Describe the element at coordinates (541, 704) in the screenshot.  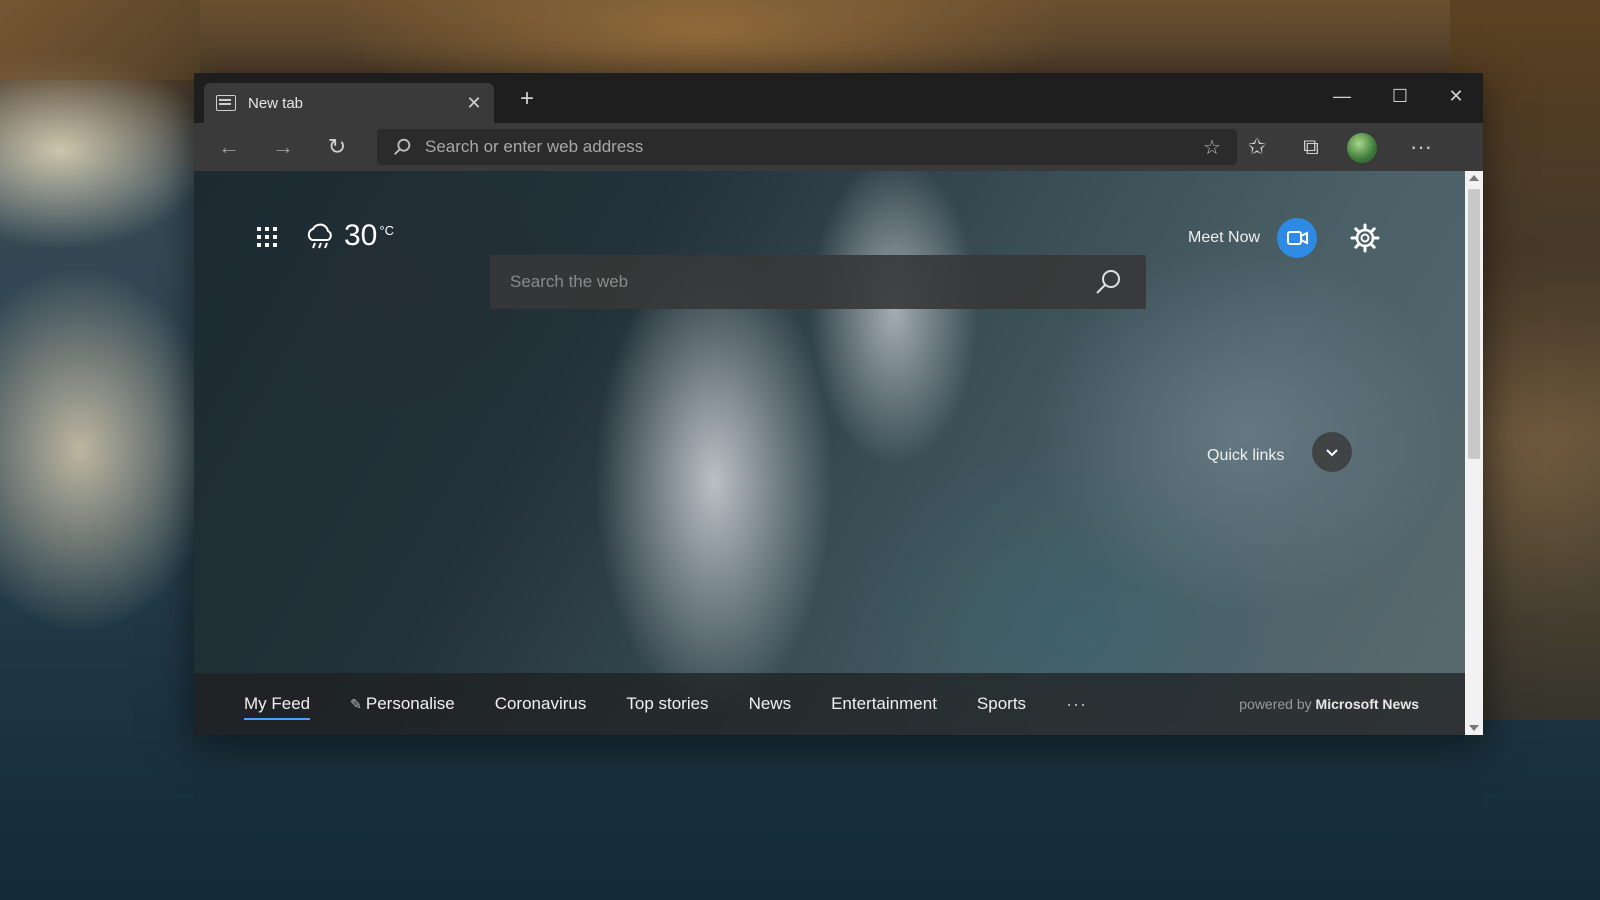
I see `news-tab-coronavirus: Coronavirus` at that location.